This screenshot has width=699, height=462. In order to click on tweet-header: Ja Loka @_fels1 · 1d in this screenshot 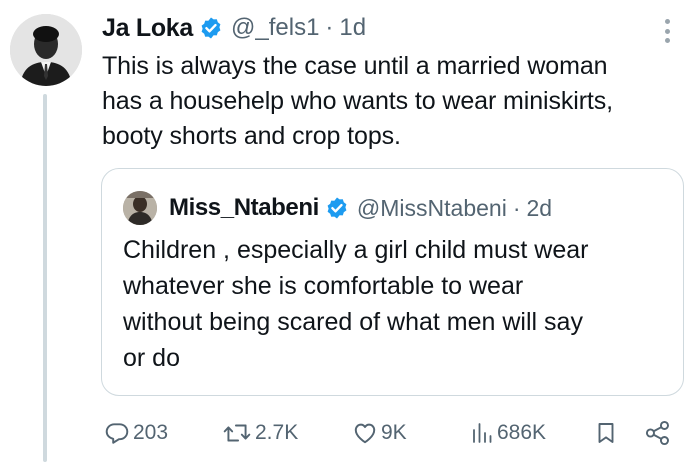, I will do `click(234, 28)`.